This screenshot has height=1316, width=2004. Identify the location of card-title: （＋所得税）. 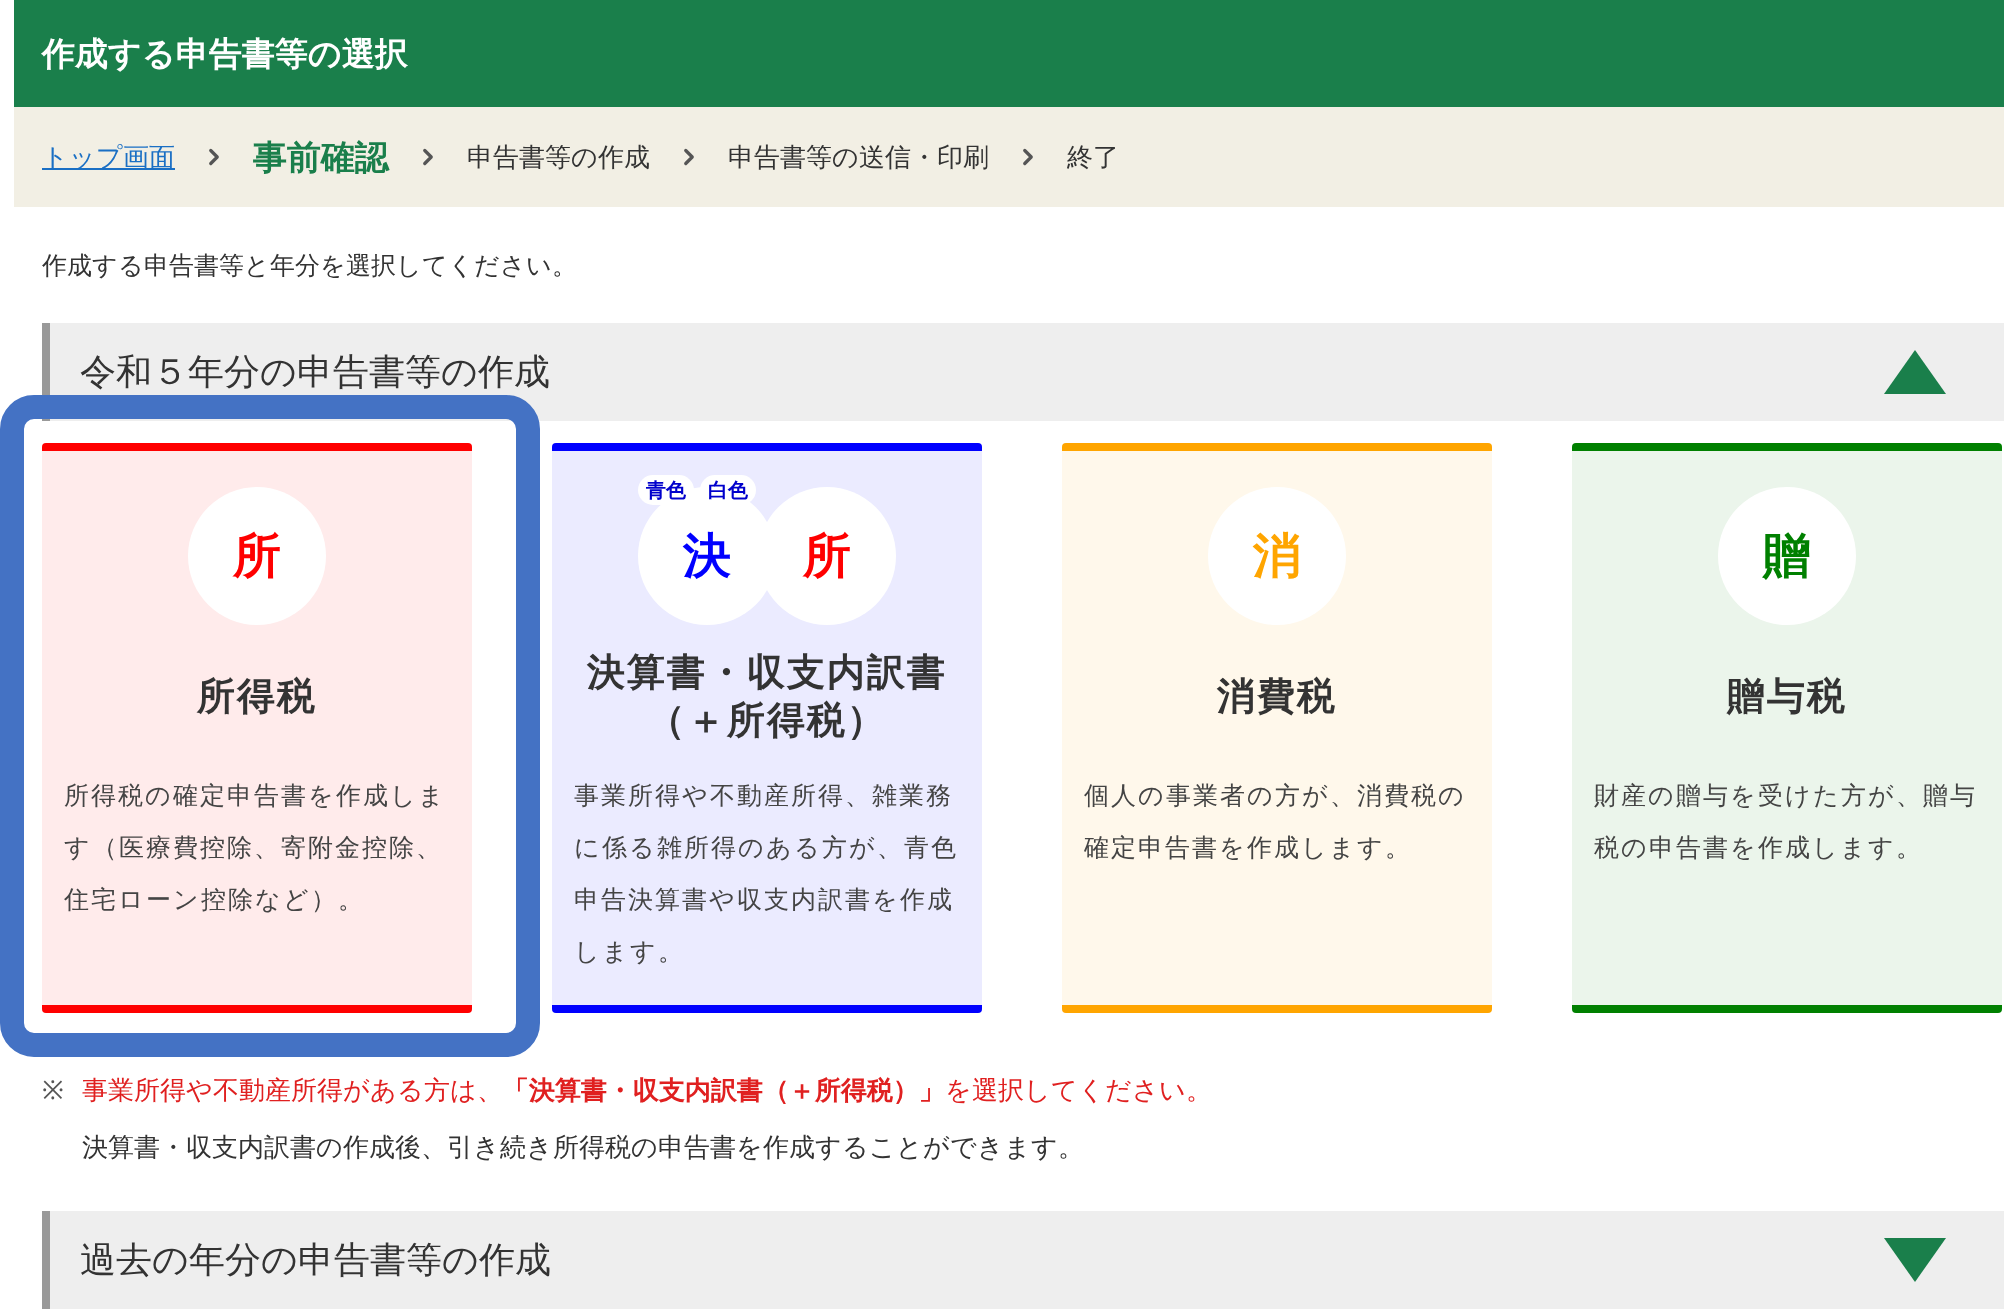
(767, 720).